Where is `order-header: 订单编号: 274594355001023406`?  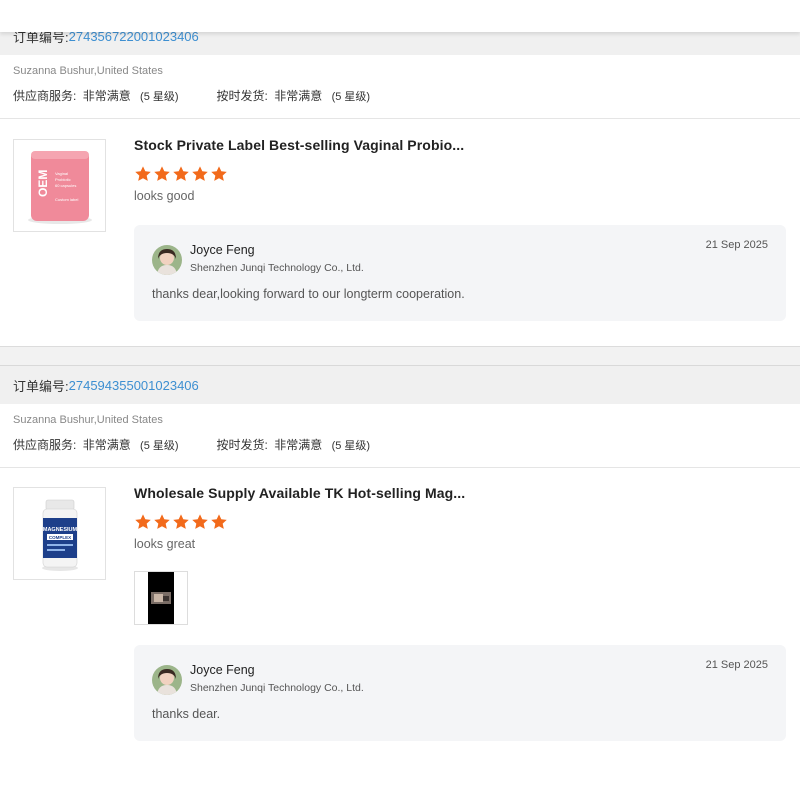
order-header: 订单编号: 274594355001023406 is located at coordinates (400, 384).